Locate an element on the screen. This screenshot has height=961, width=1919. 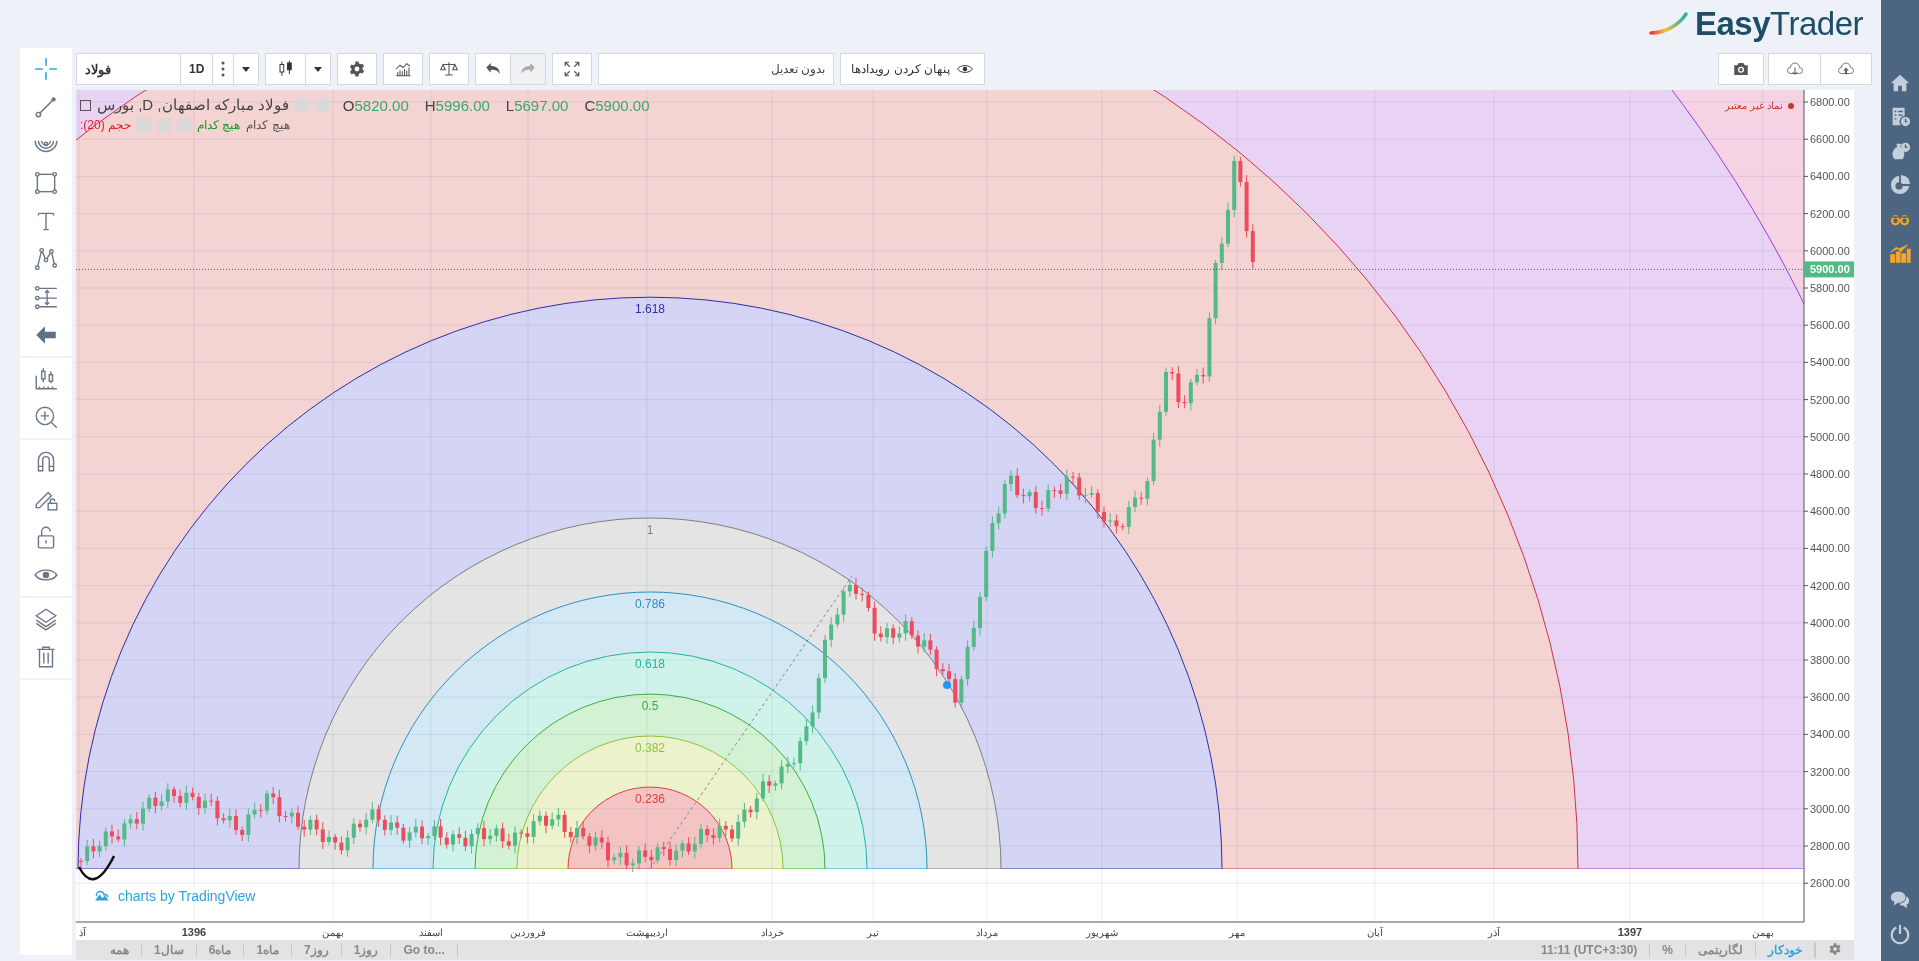
price-label: 3400.00 is located at coordinates (1830, 734).